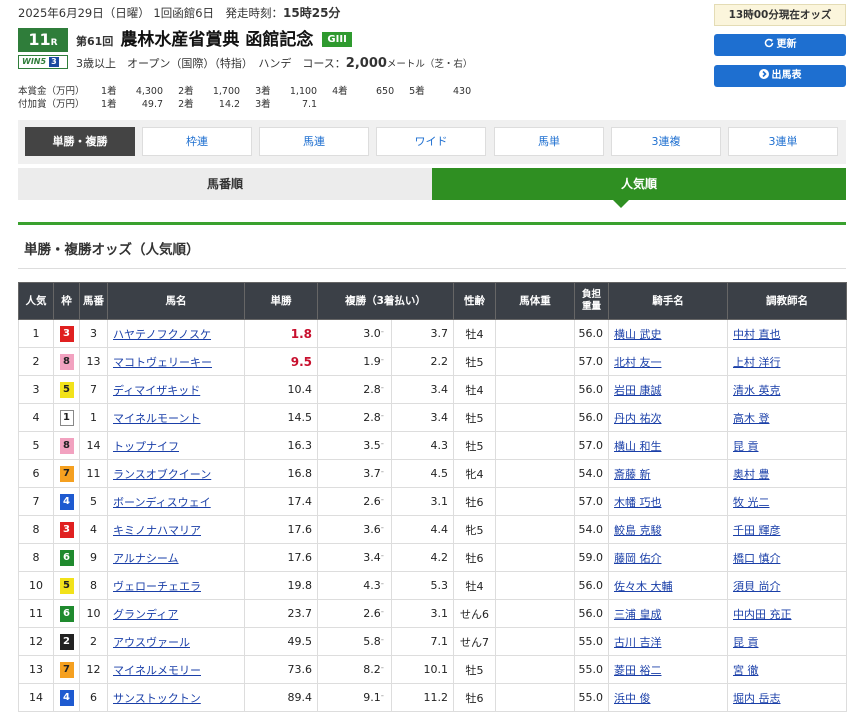 The image size is (864, 718). What do you see at coordinates (638, 642) in the screenshot?
I see `jockey-link: 古川 吉洋` at bounding box center [638, 642].